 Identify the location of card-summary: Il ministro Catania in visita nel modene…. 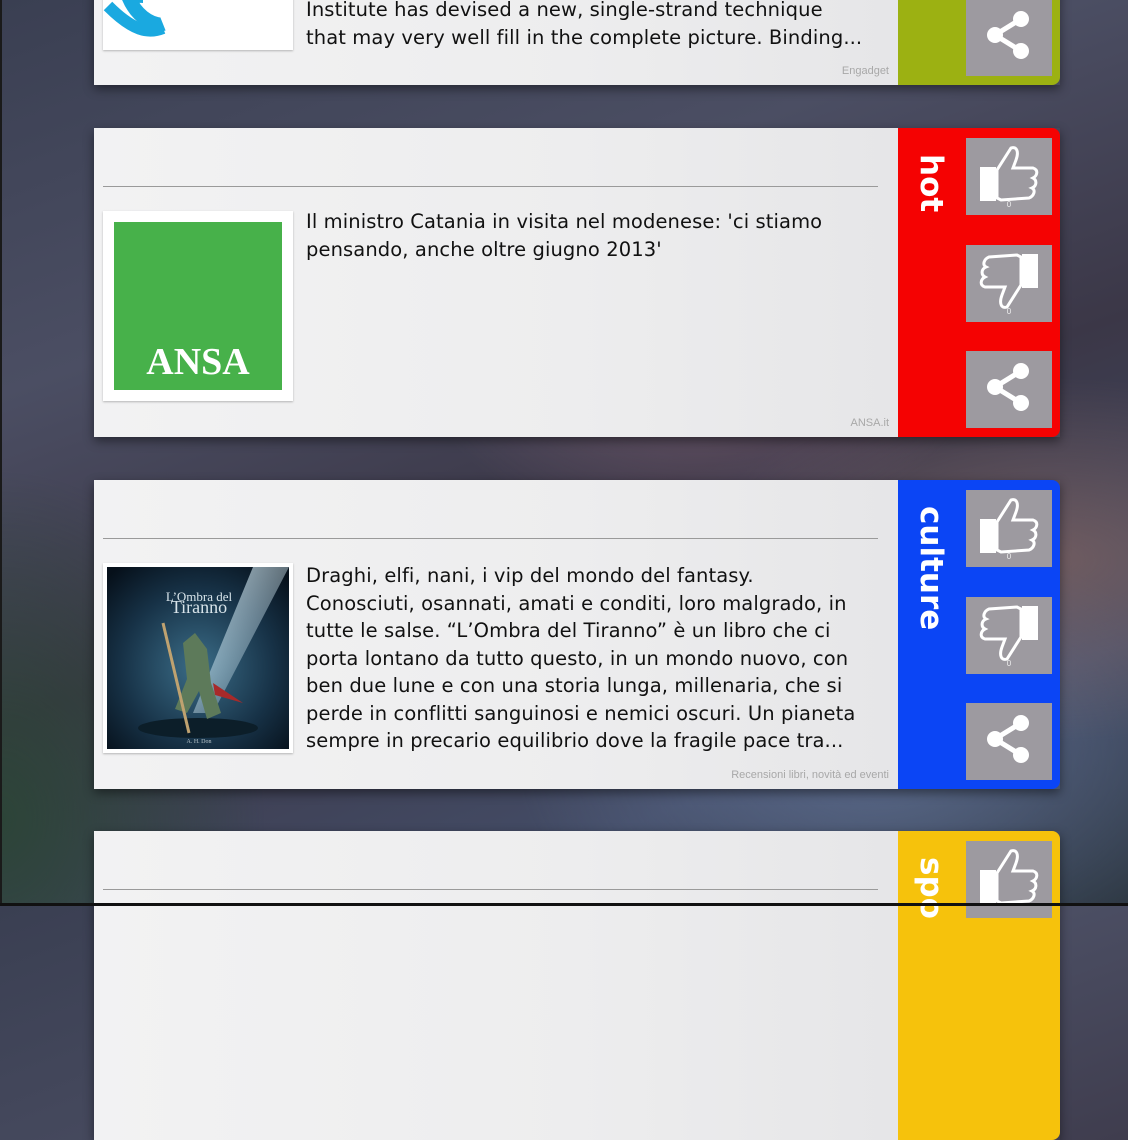
(596, 235).